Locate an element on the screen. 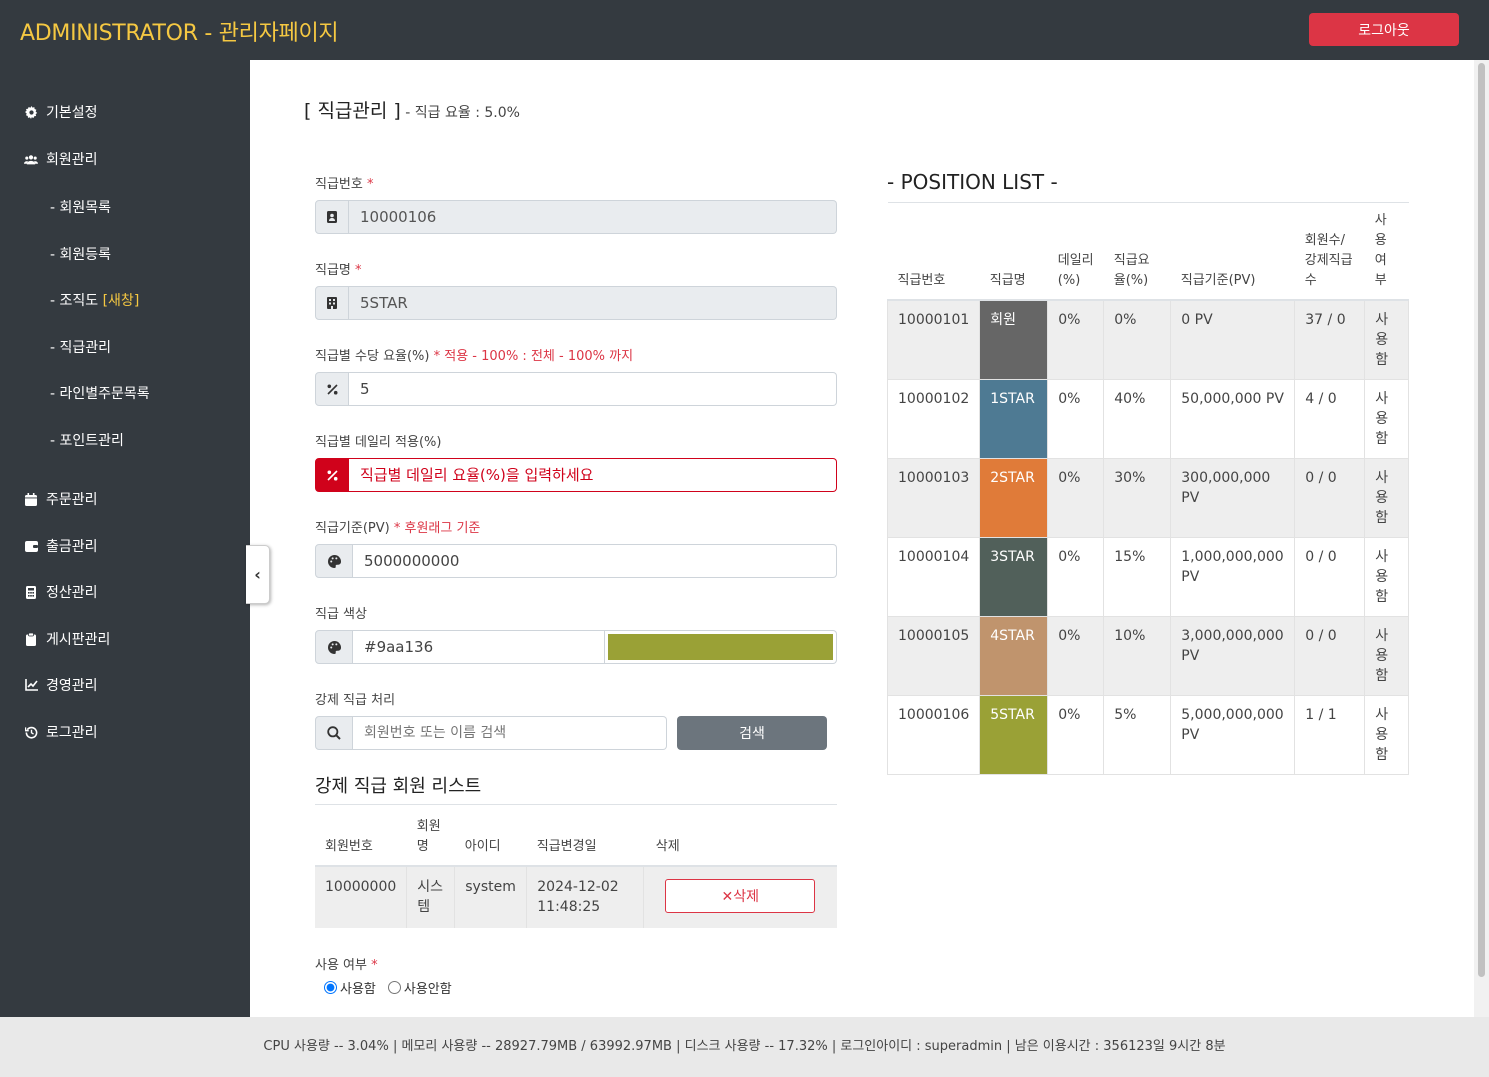 This screenshot has height=1077, width=1489. rate-cell: 15% is located at coordinates (1137, 577).